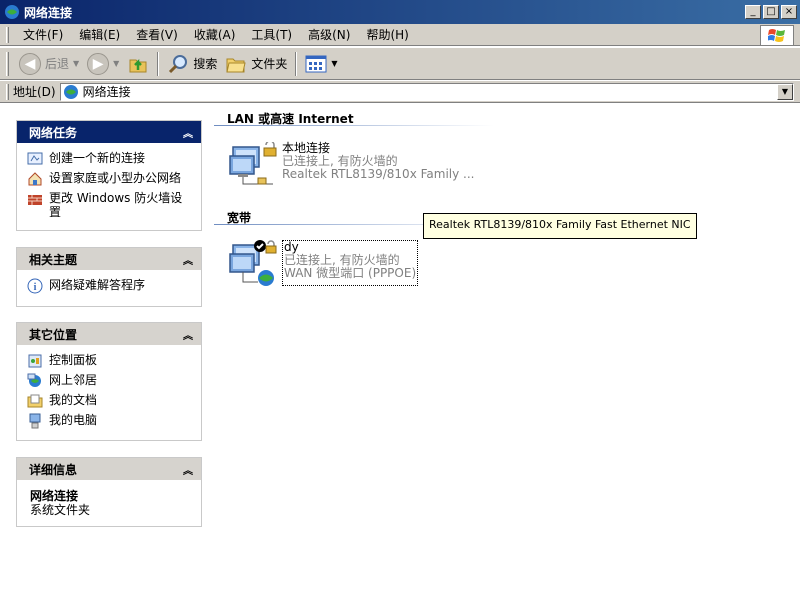  I want to click on menu-edit: 编辑(E), so click(99, 34).